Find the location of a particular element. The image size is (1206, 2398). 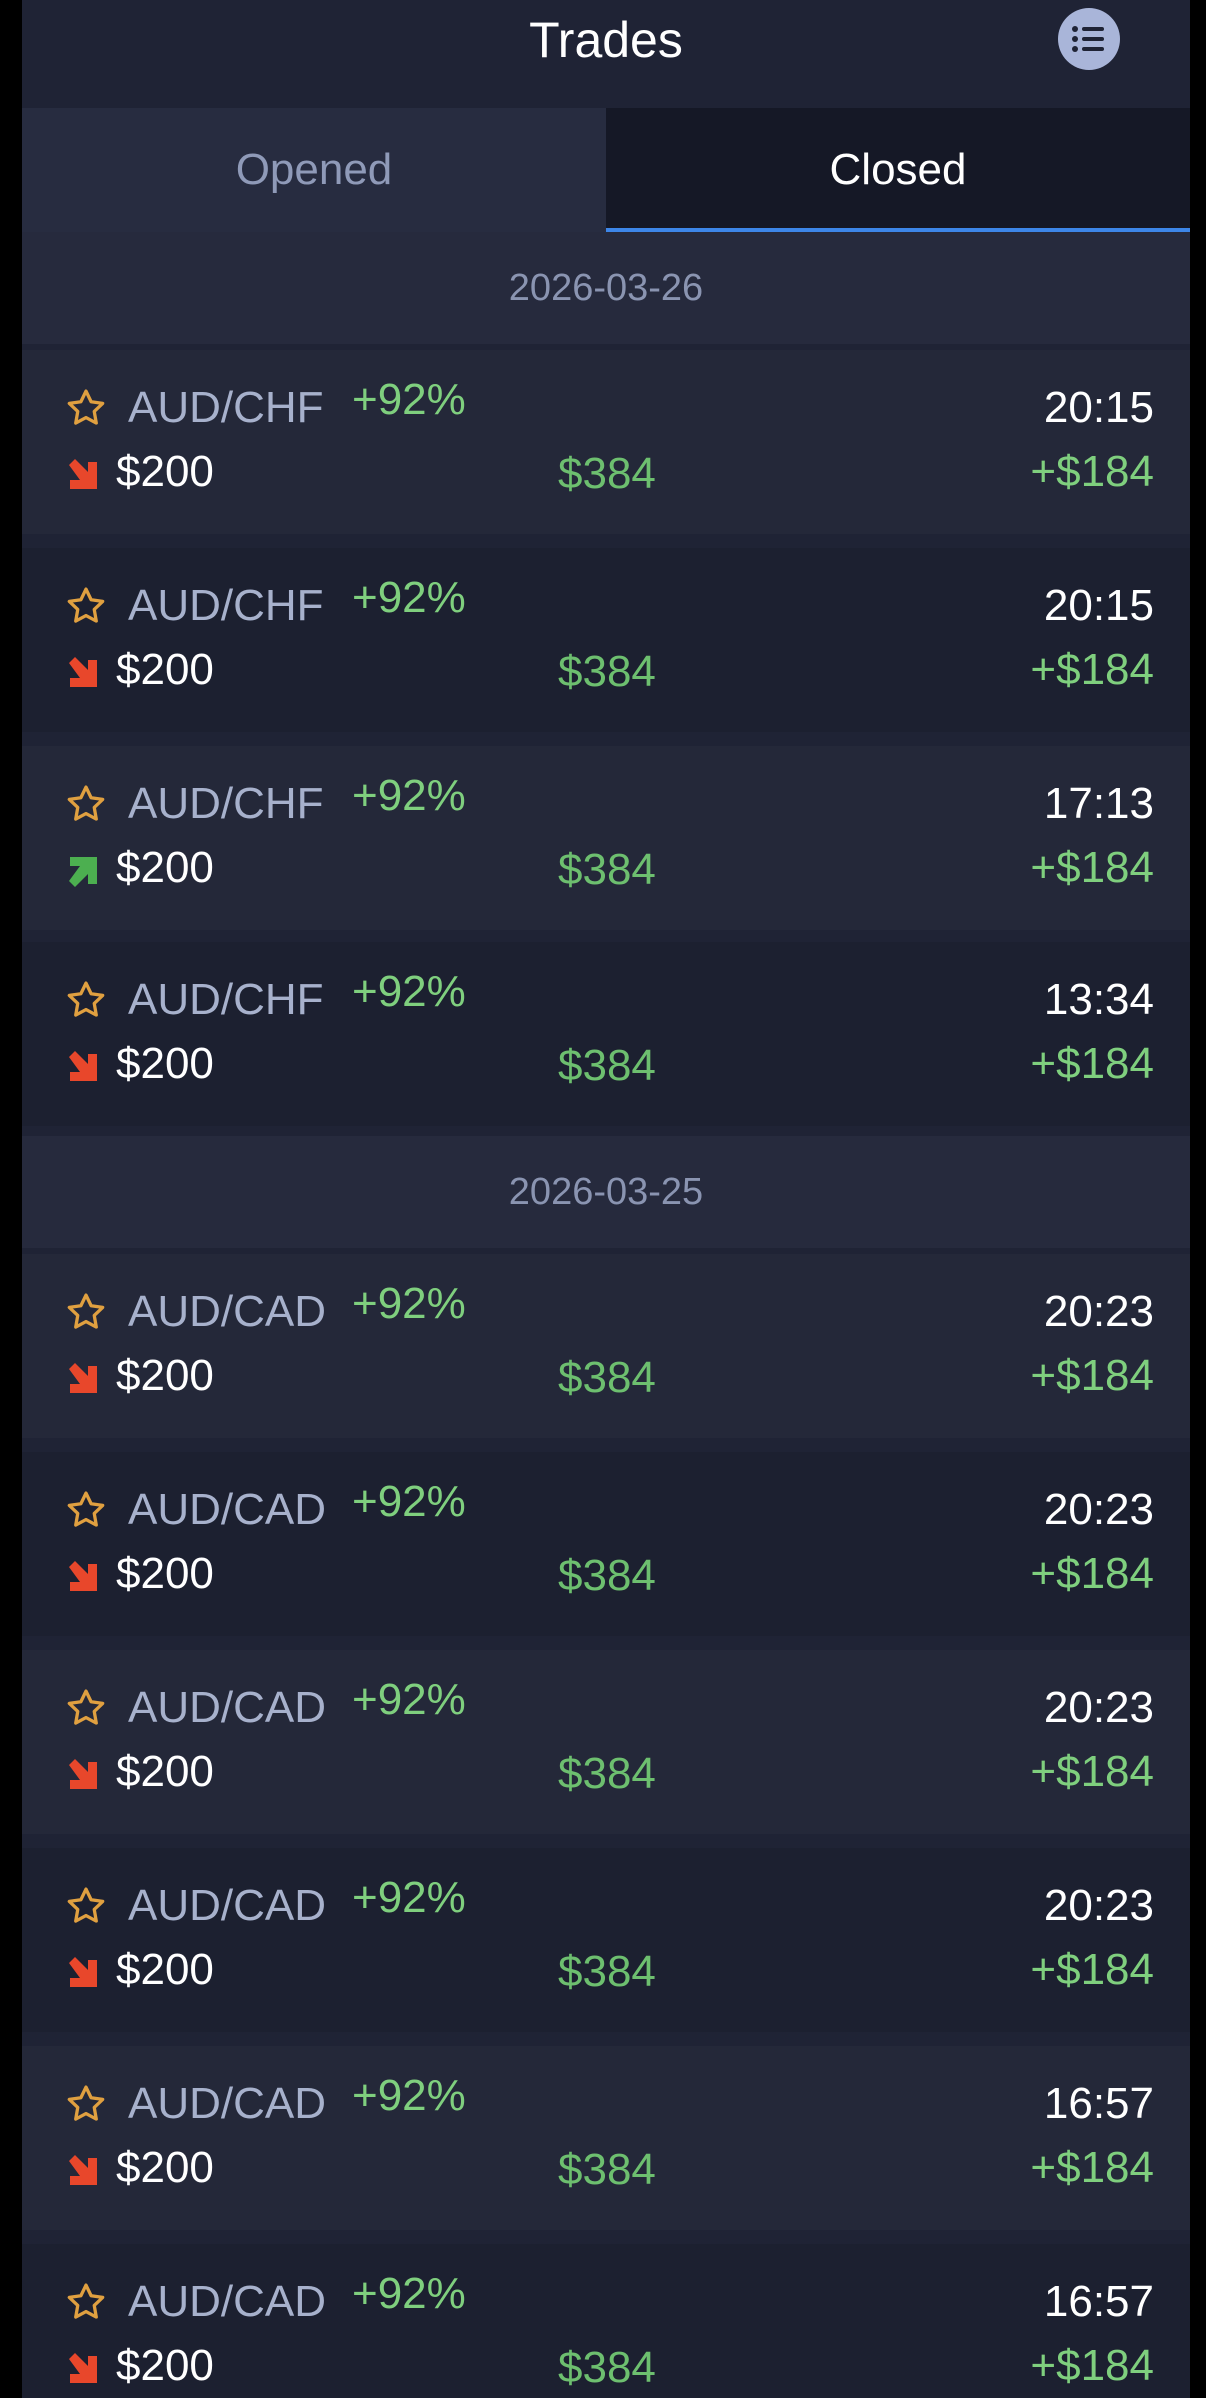

menu-button is located at coordinates (1089, 39).